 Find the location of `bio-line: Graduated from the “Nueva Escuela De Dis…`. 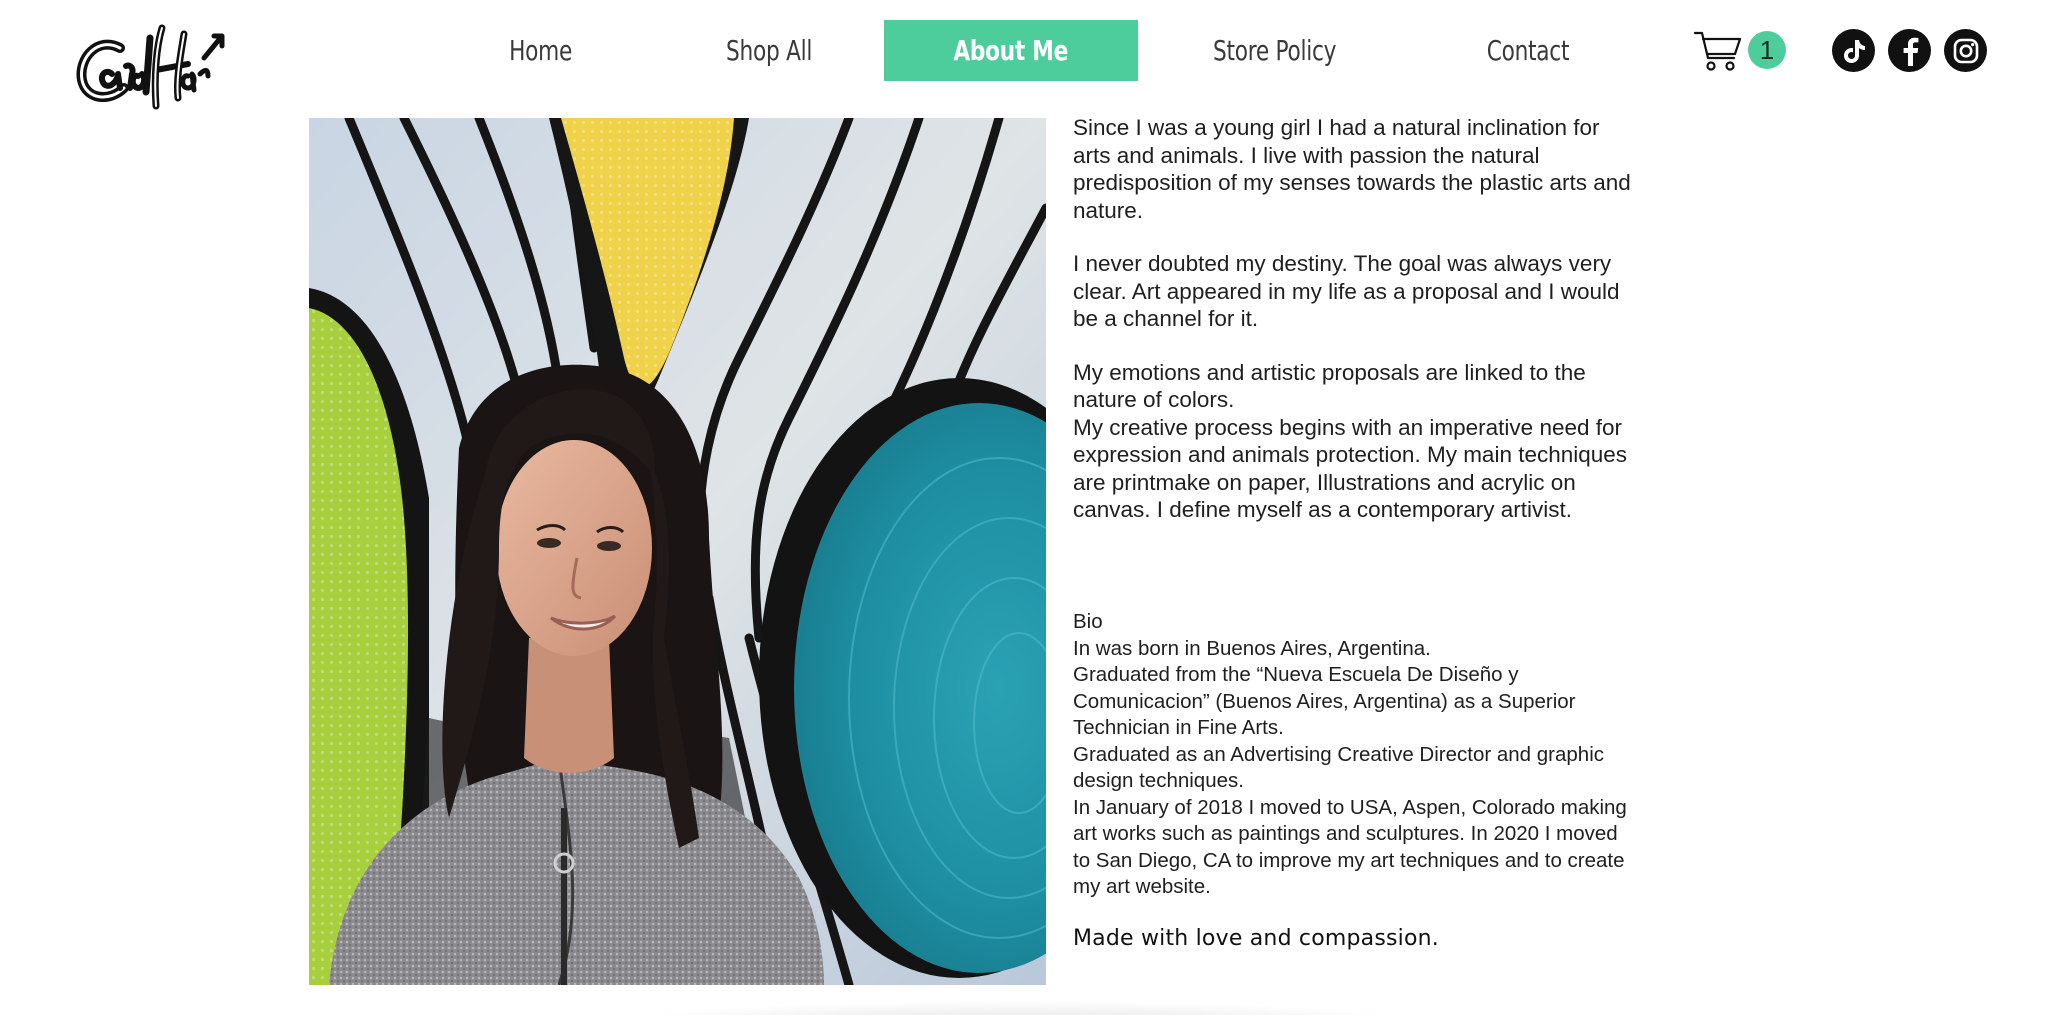

bio-line: Graduated from the “Nueva Escuela De Dis… is located at coordinates (1324, 701).